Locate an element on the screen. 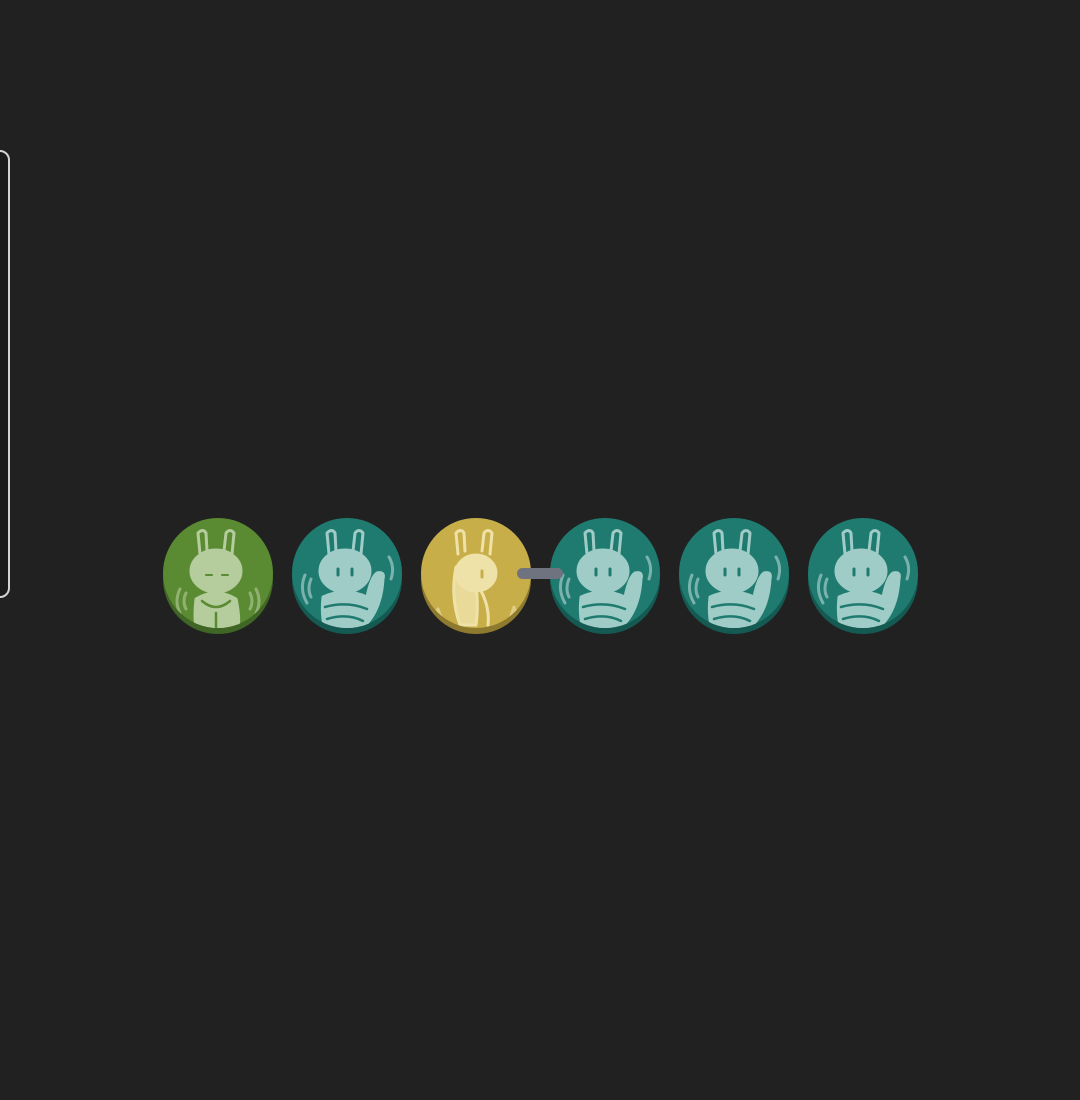 This screenshot has width=1080, height=1100. connector-bar is located at coordinates (540, 573).